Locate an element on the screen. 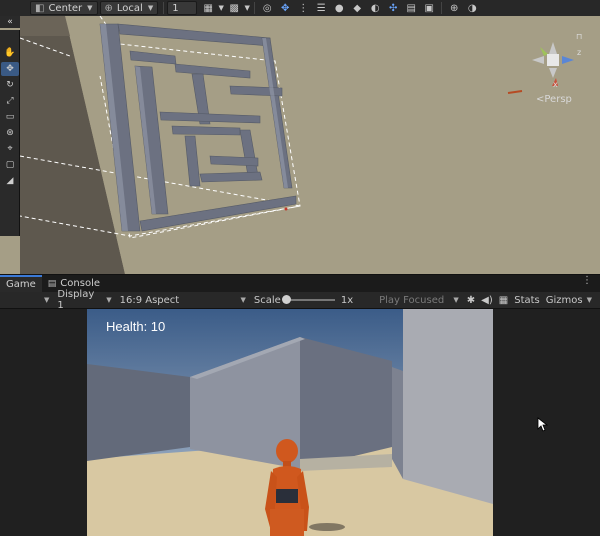  view-options-icon: ☰ is located at coordinates (321, 8).